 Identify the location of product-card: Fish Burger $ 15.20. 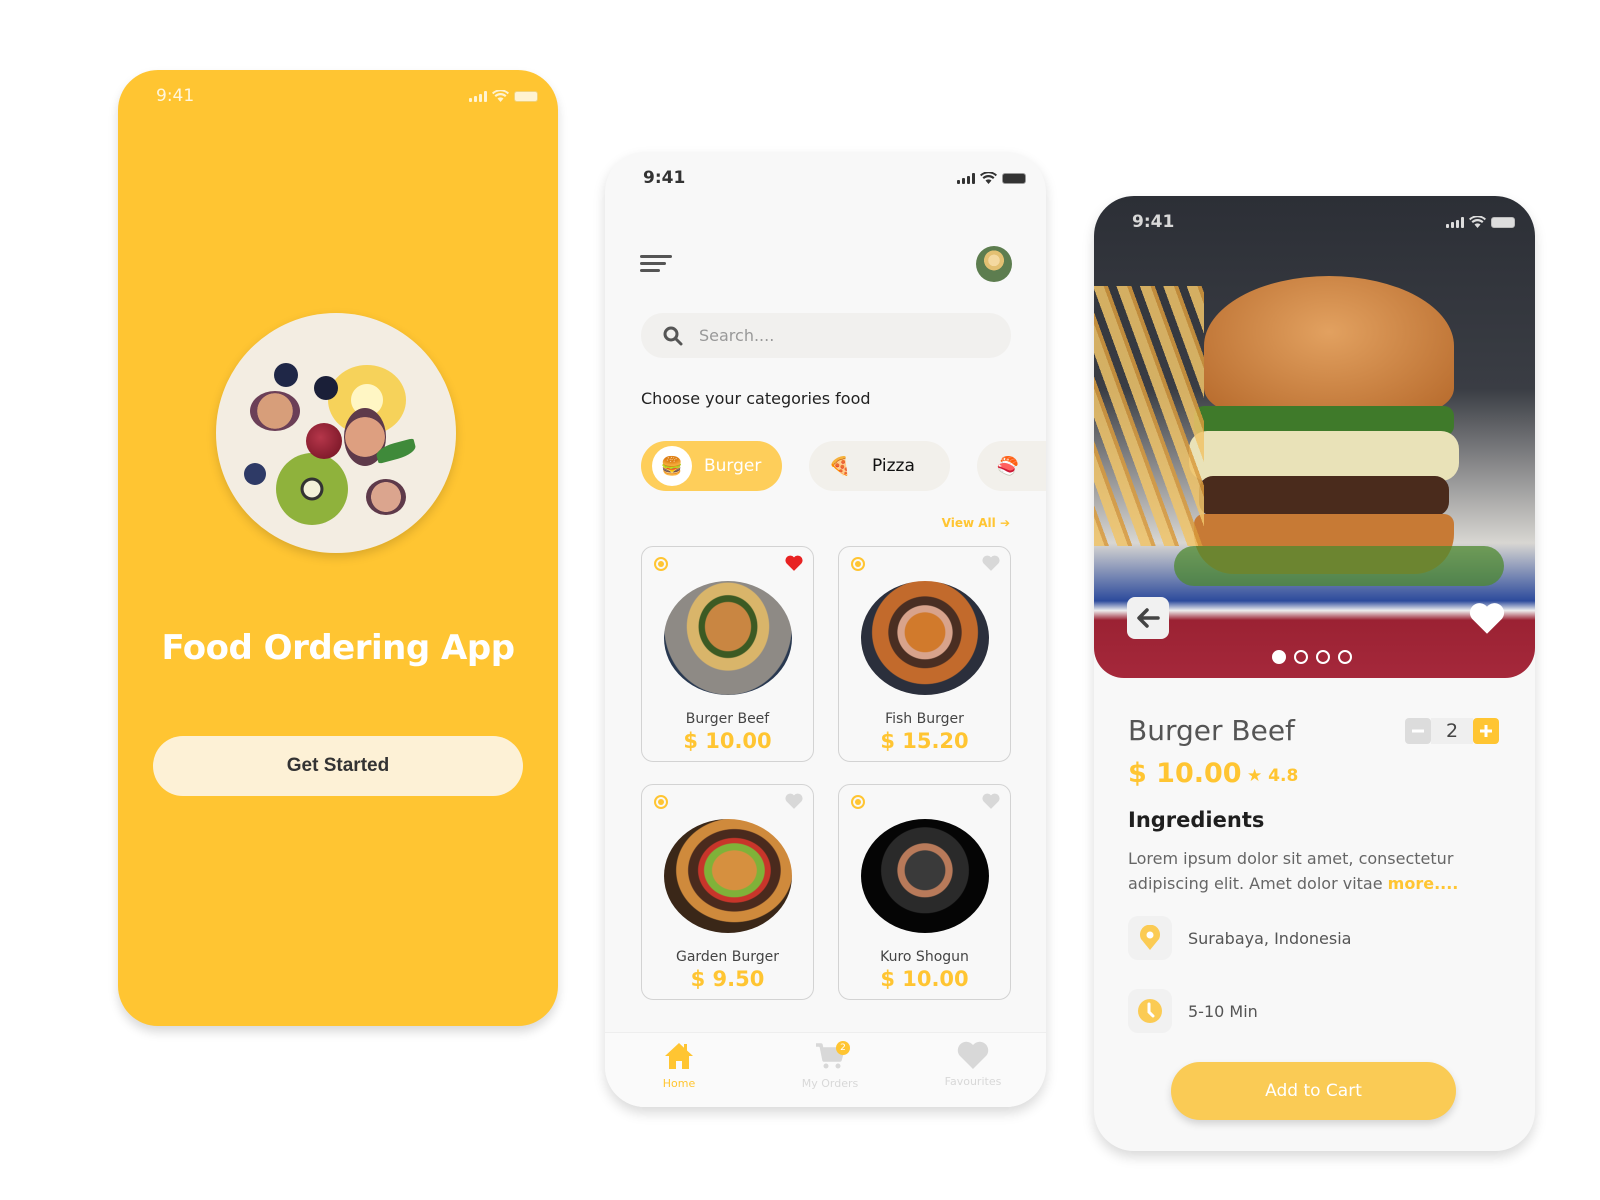
(924, 654).